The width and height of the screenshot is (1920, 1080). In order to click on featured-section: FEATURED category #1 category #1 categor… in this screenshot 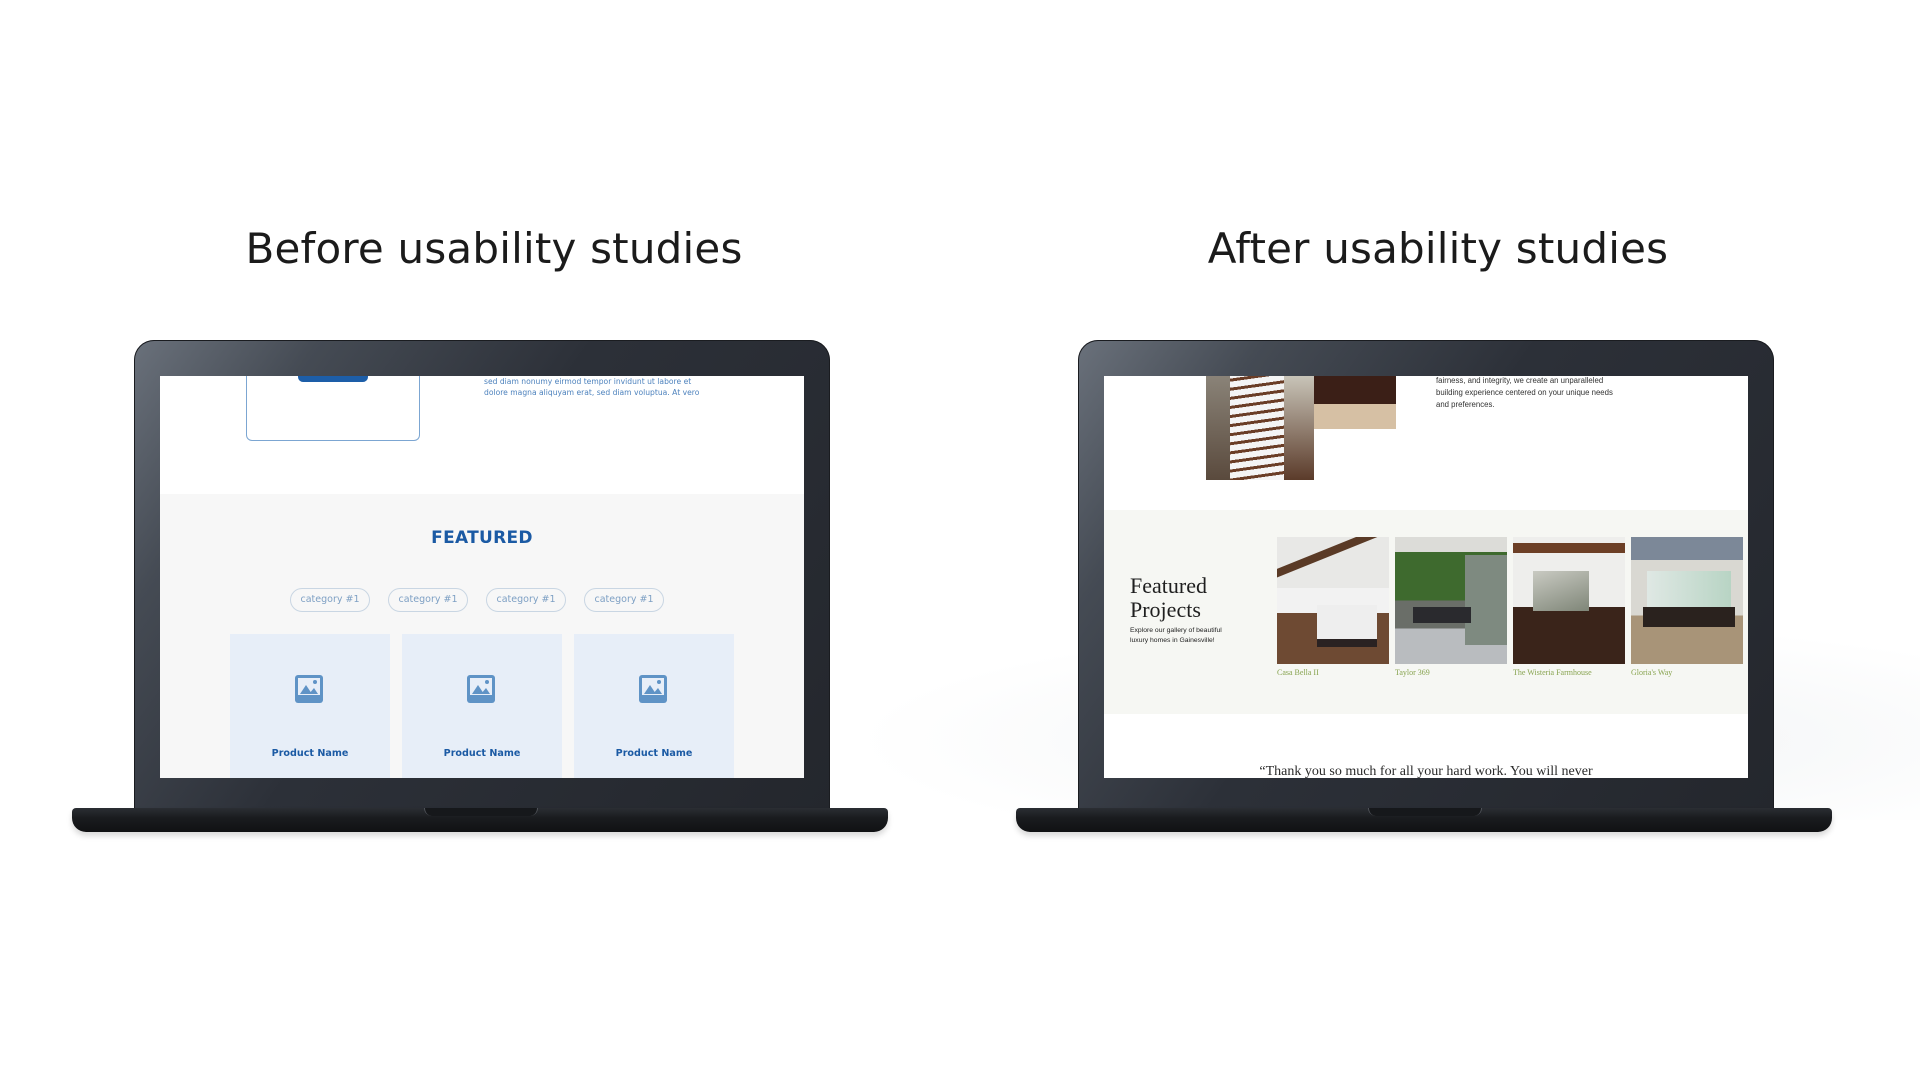, I will do `click(482, 636)`.